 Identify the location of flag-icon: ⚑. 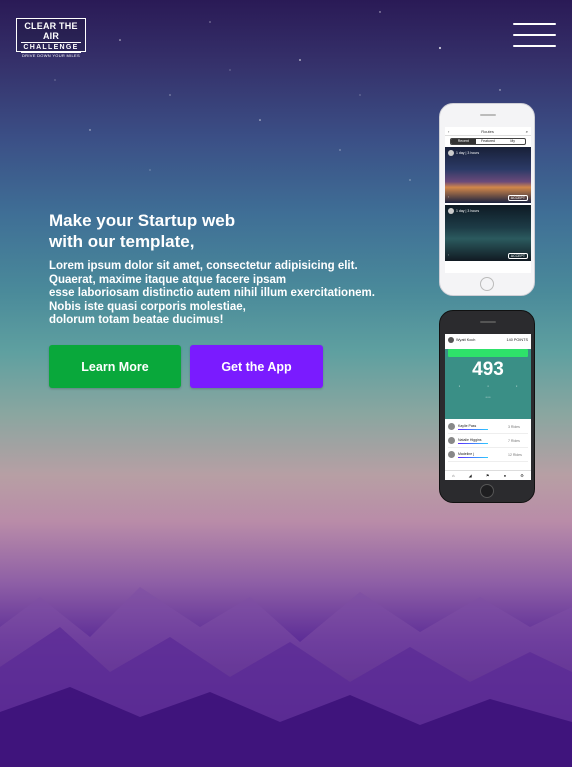
(487, 475).